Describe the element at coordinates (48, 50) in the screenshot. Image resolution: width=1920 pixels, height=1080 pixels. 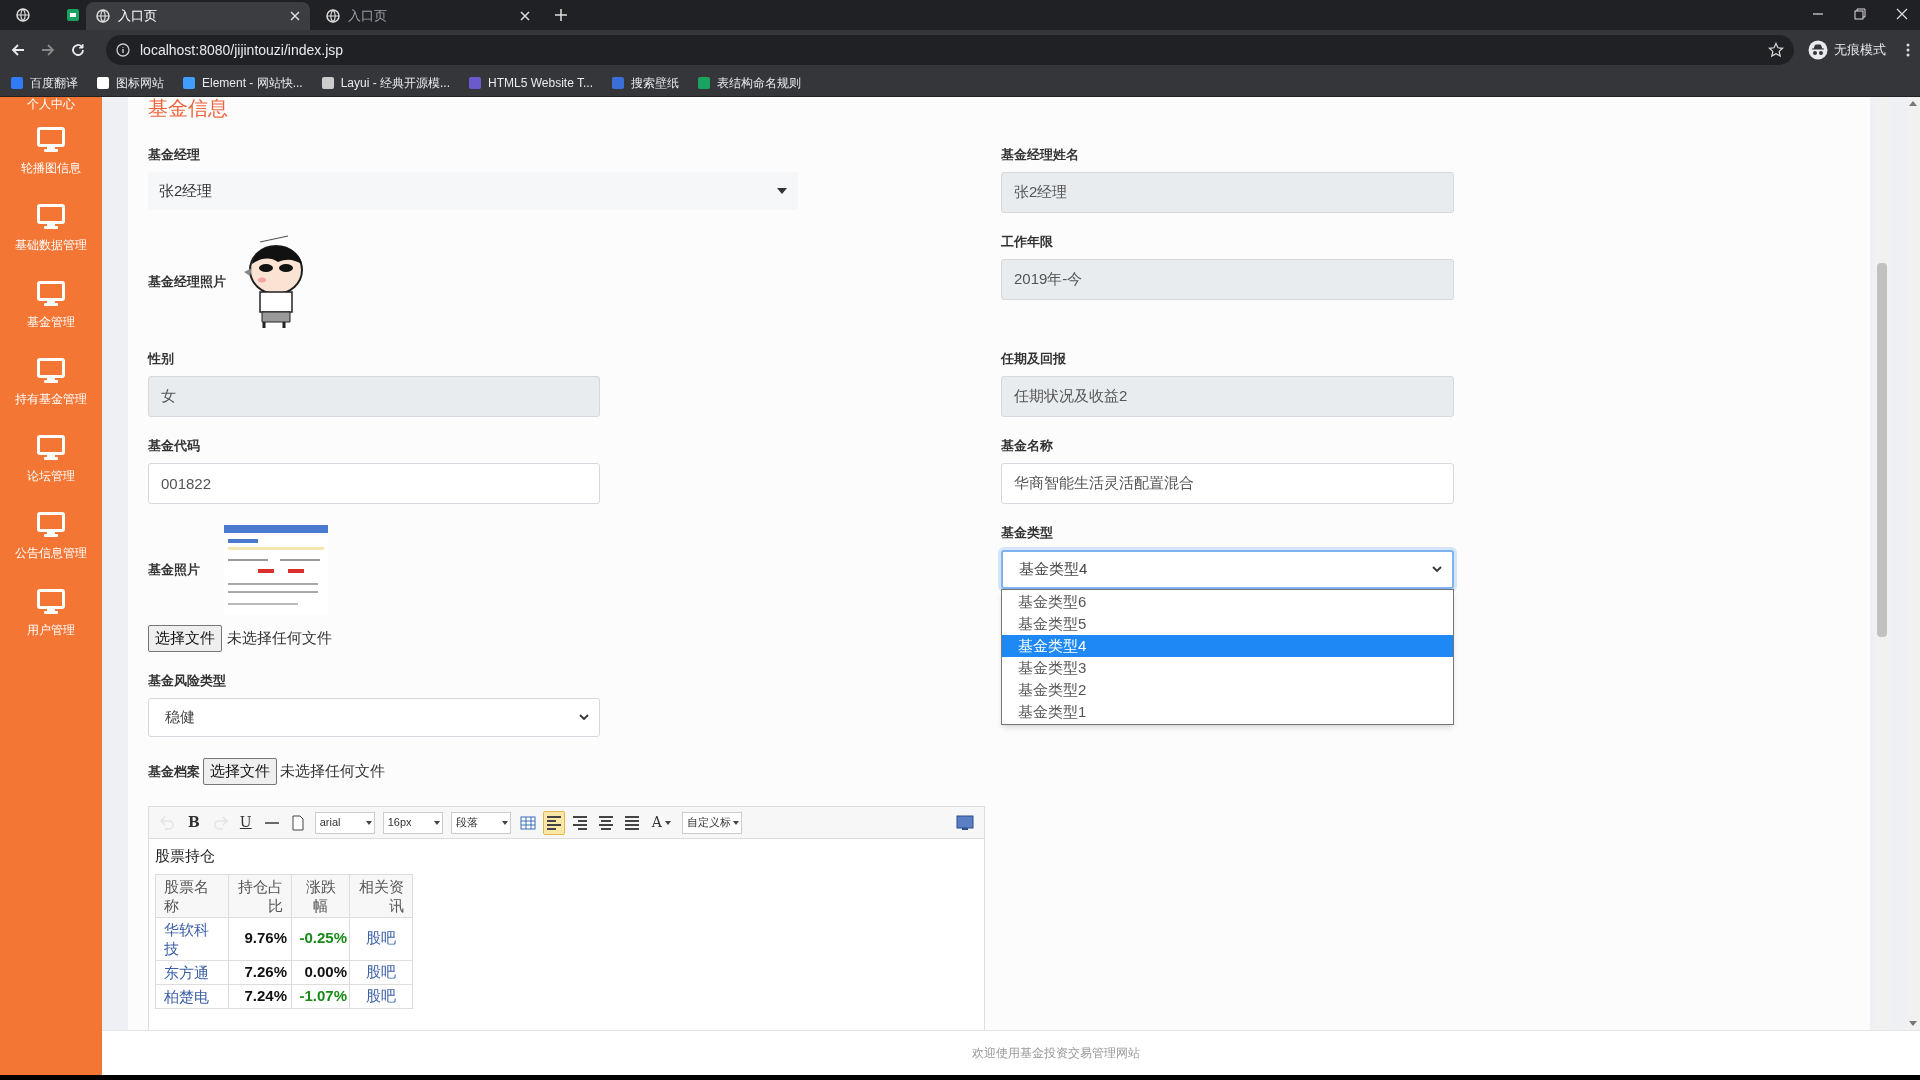
I see `forward-icon` at that location.